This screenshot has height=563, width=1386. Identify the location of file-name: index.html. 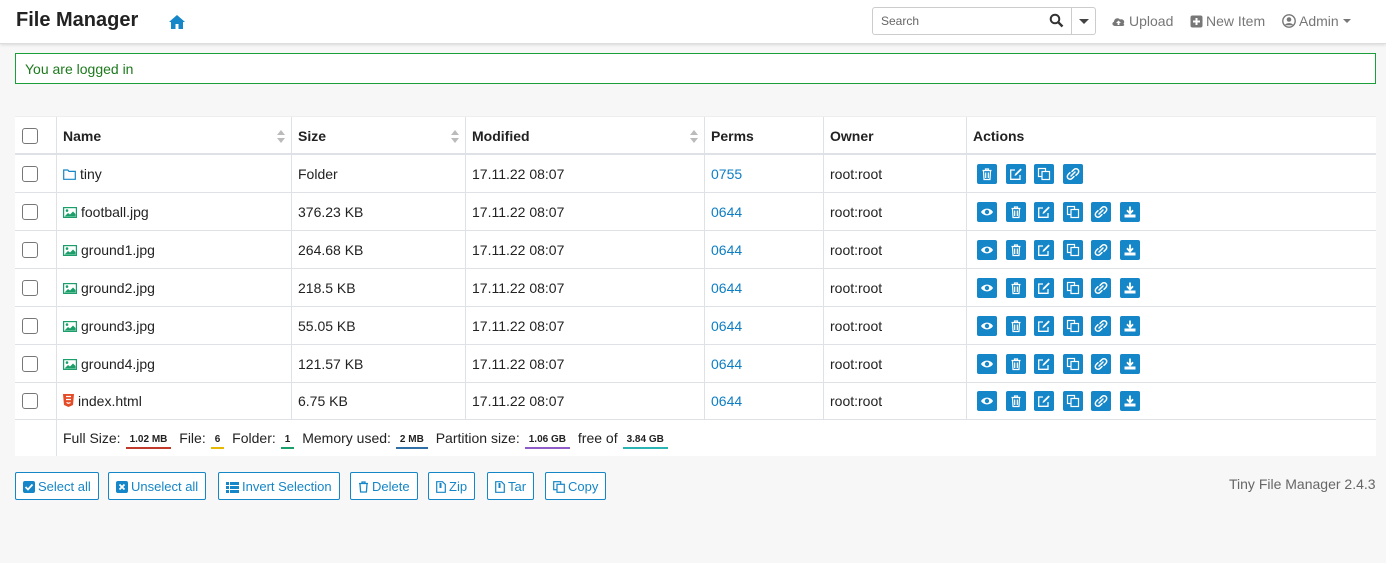
(110, 401).